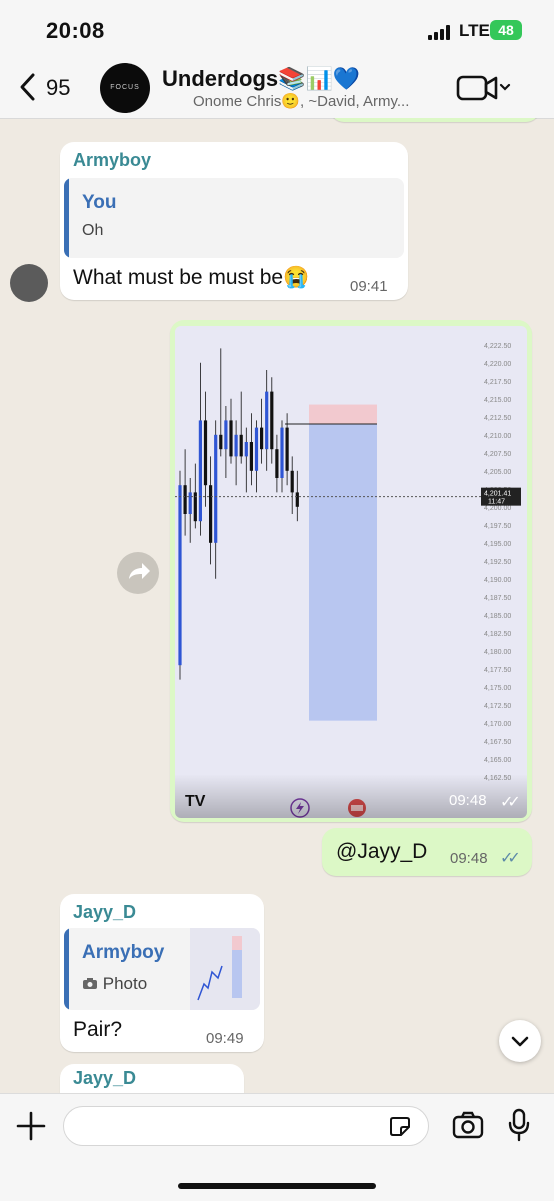 This screenshot has height=1201, width=554. What do you see at coordinates (497, 346) in the screenshot?
I see `y-tick-label: 4,222.50` at bounding box center [497, 346].